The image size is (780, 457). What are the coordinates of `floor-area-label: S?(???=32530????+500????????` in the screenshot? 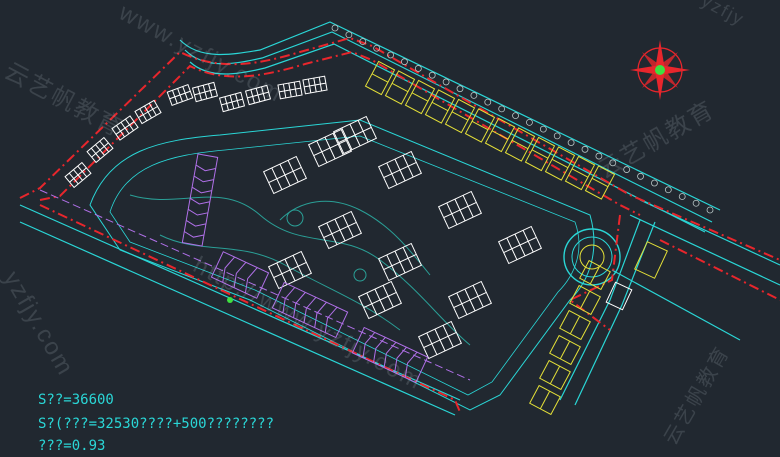 It's located at (156, 424).